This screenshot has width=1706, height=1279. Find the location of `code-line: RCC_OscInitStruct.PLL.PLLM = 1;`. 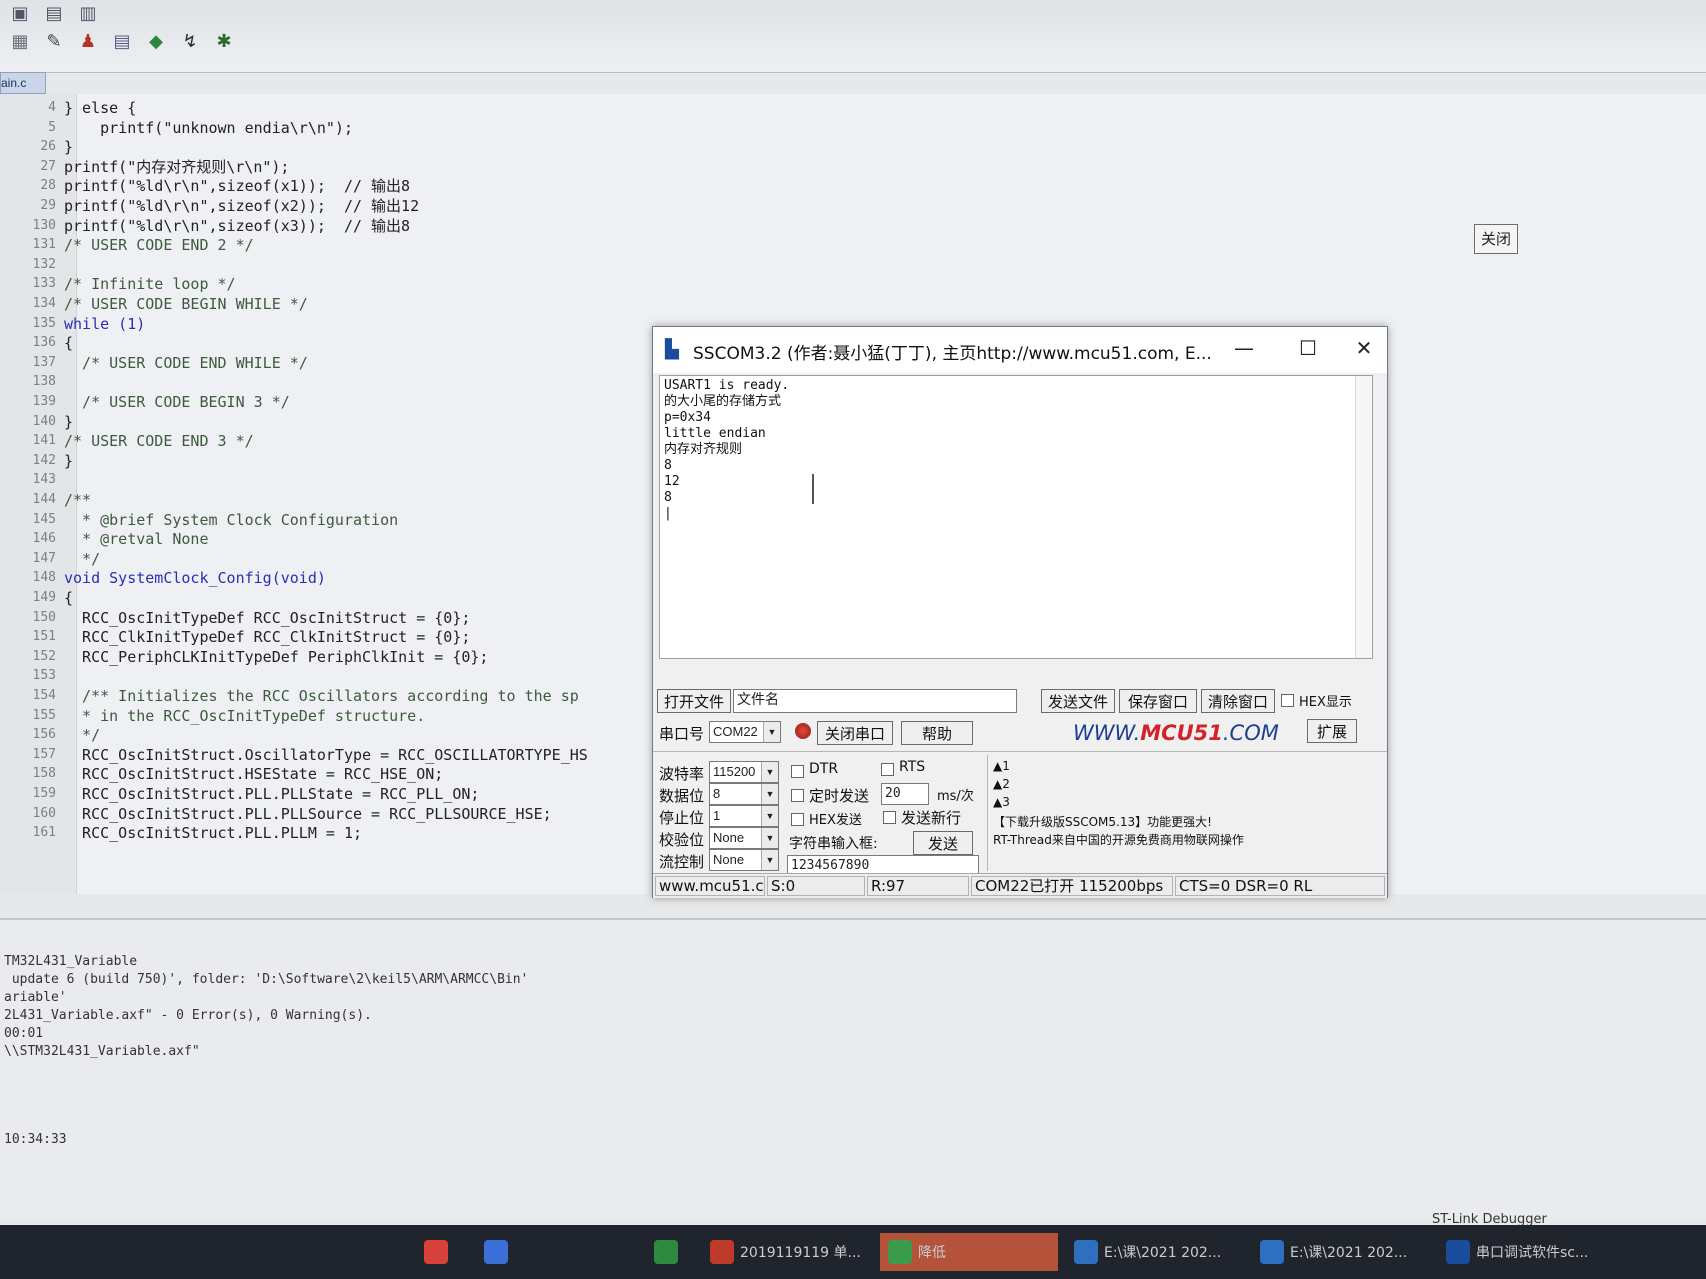

code-line: RCC_OscInitStruct.PLL.PLLM = 1; is located at coordinates (213, 833).